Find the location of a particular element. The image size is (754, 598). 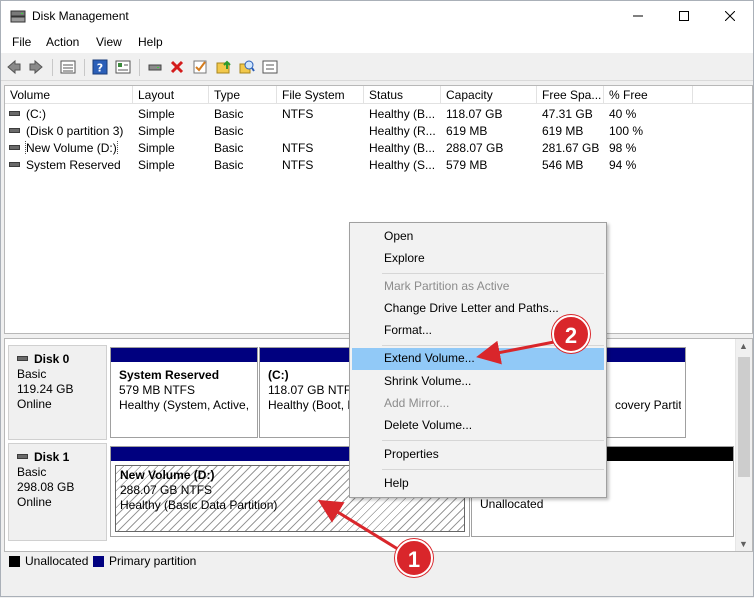

annotation-arrows is located at coordinates (436, 446).